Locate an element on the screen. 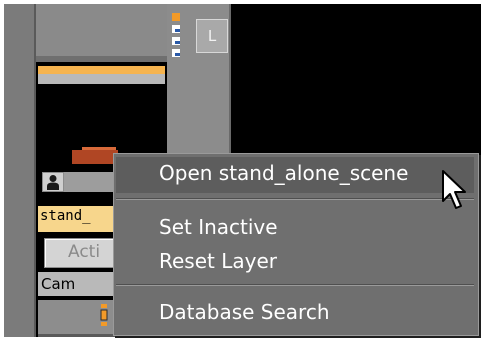  layer-panel-header-shade is located at coordinates (101, 59).